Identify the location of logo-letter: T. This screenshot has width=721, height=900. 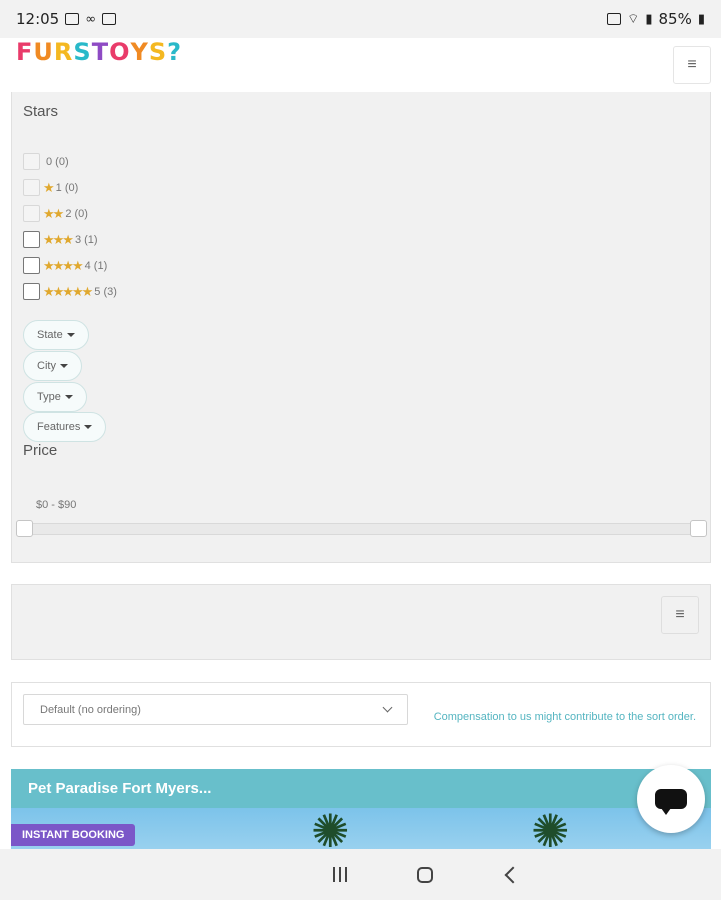
(100, 52).